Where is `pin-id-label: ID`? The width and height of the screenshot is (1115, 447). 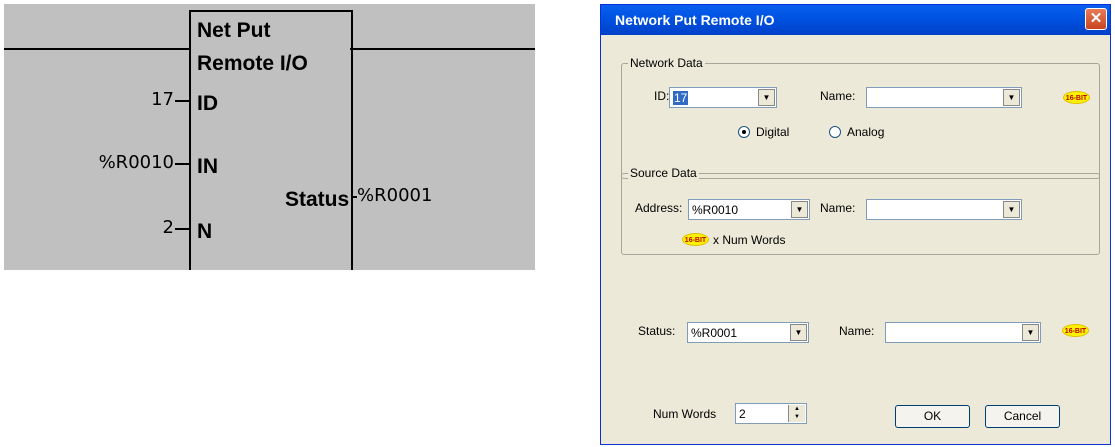
pin-id-label: ID is located at coordinates (207, 103).